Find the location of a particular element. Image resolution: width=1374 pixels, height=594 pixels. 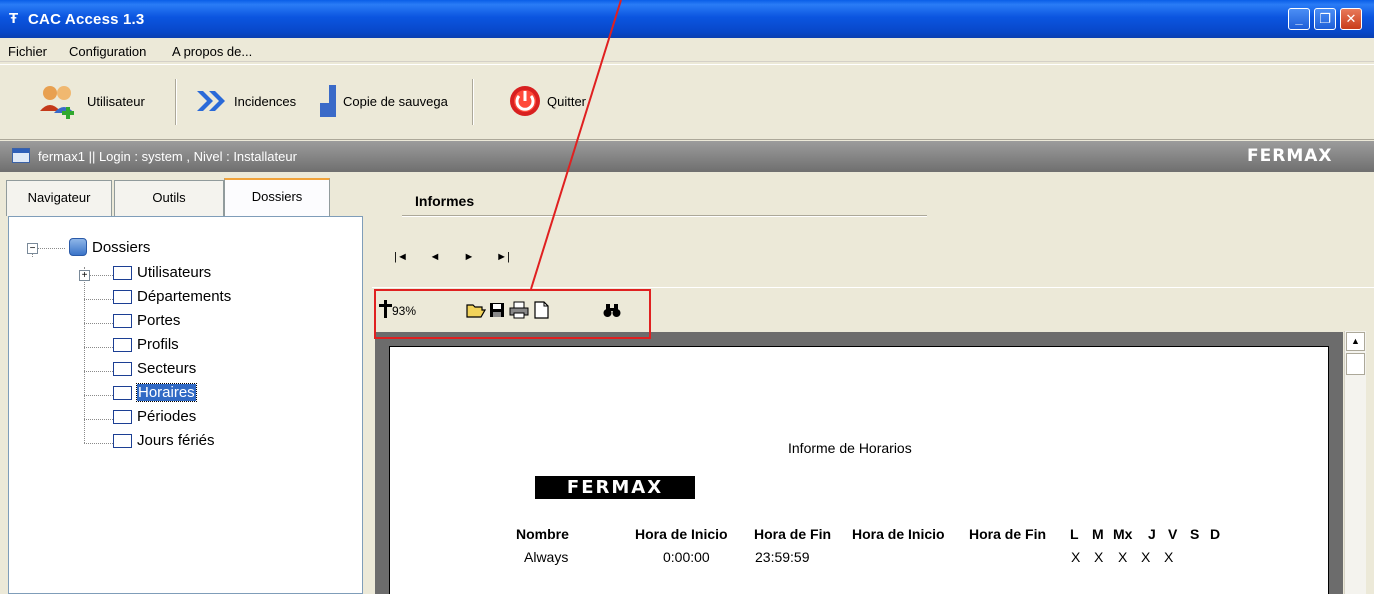

users-icon is located at coordinates (57, 102).